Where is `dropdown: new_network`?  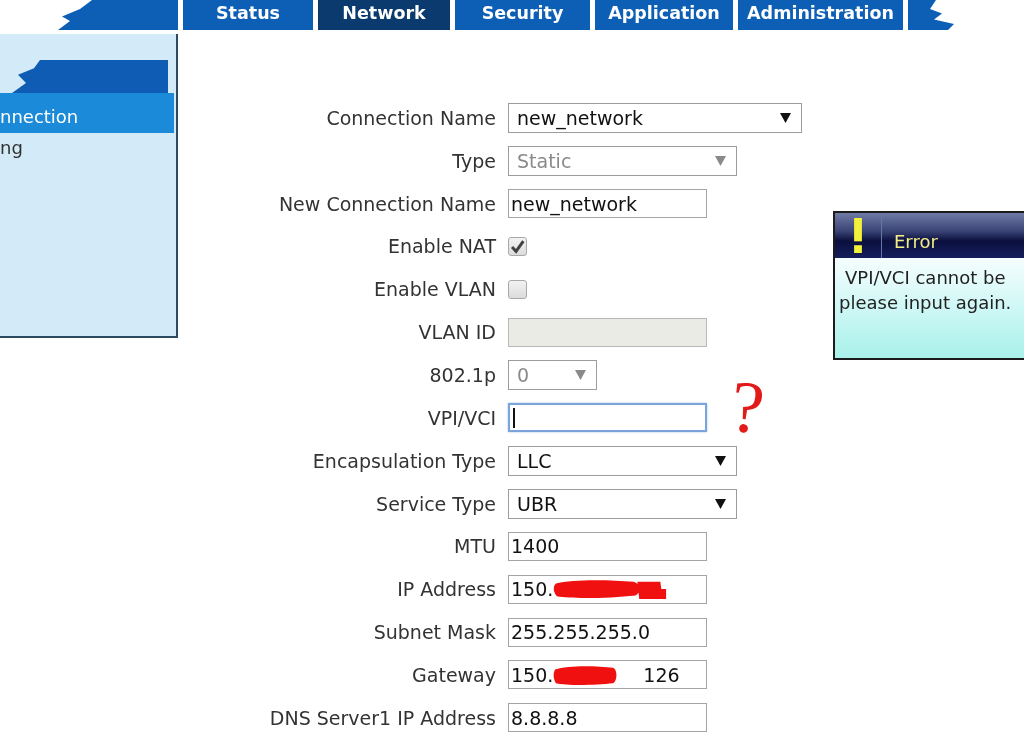
dropdown: new_network is located at coordinates (655, 117).